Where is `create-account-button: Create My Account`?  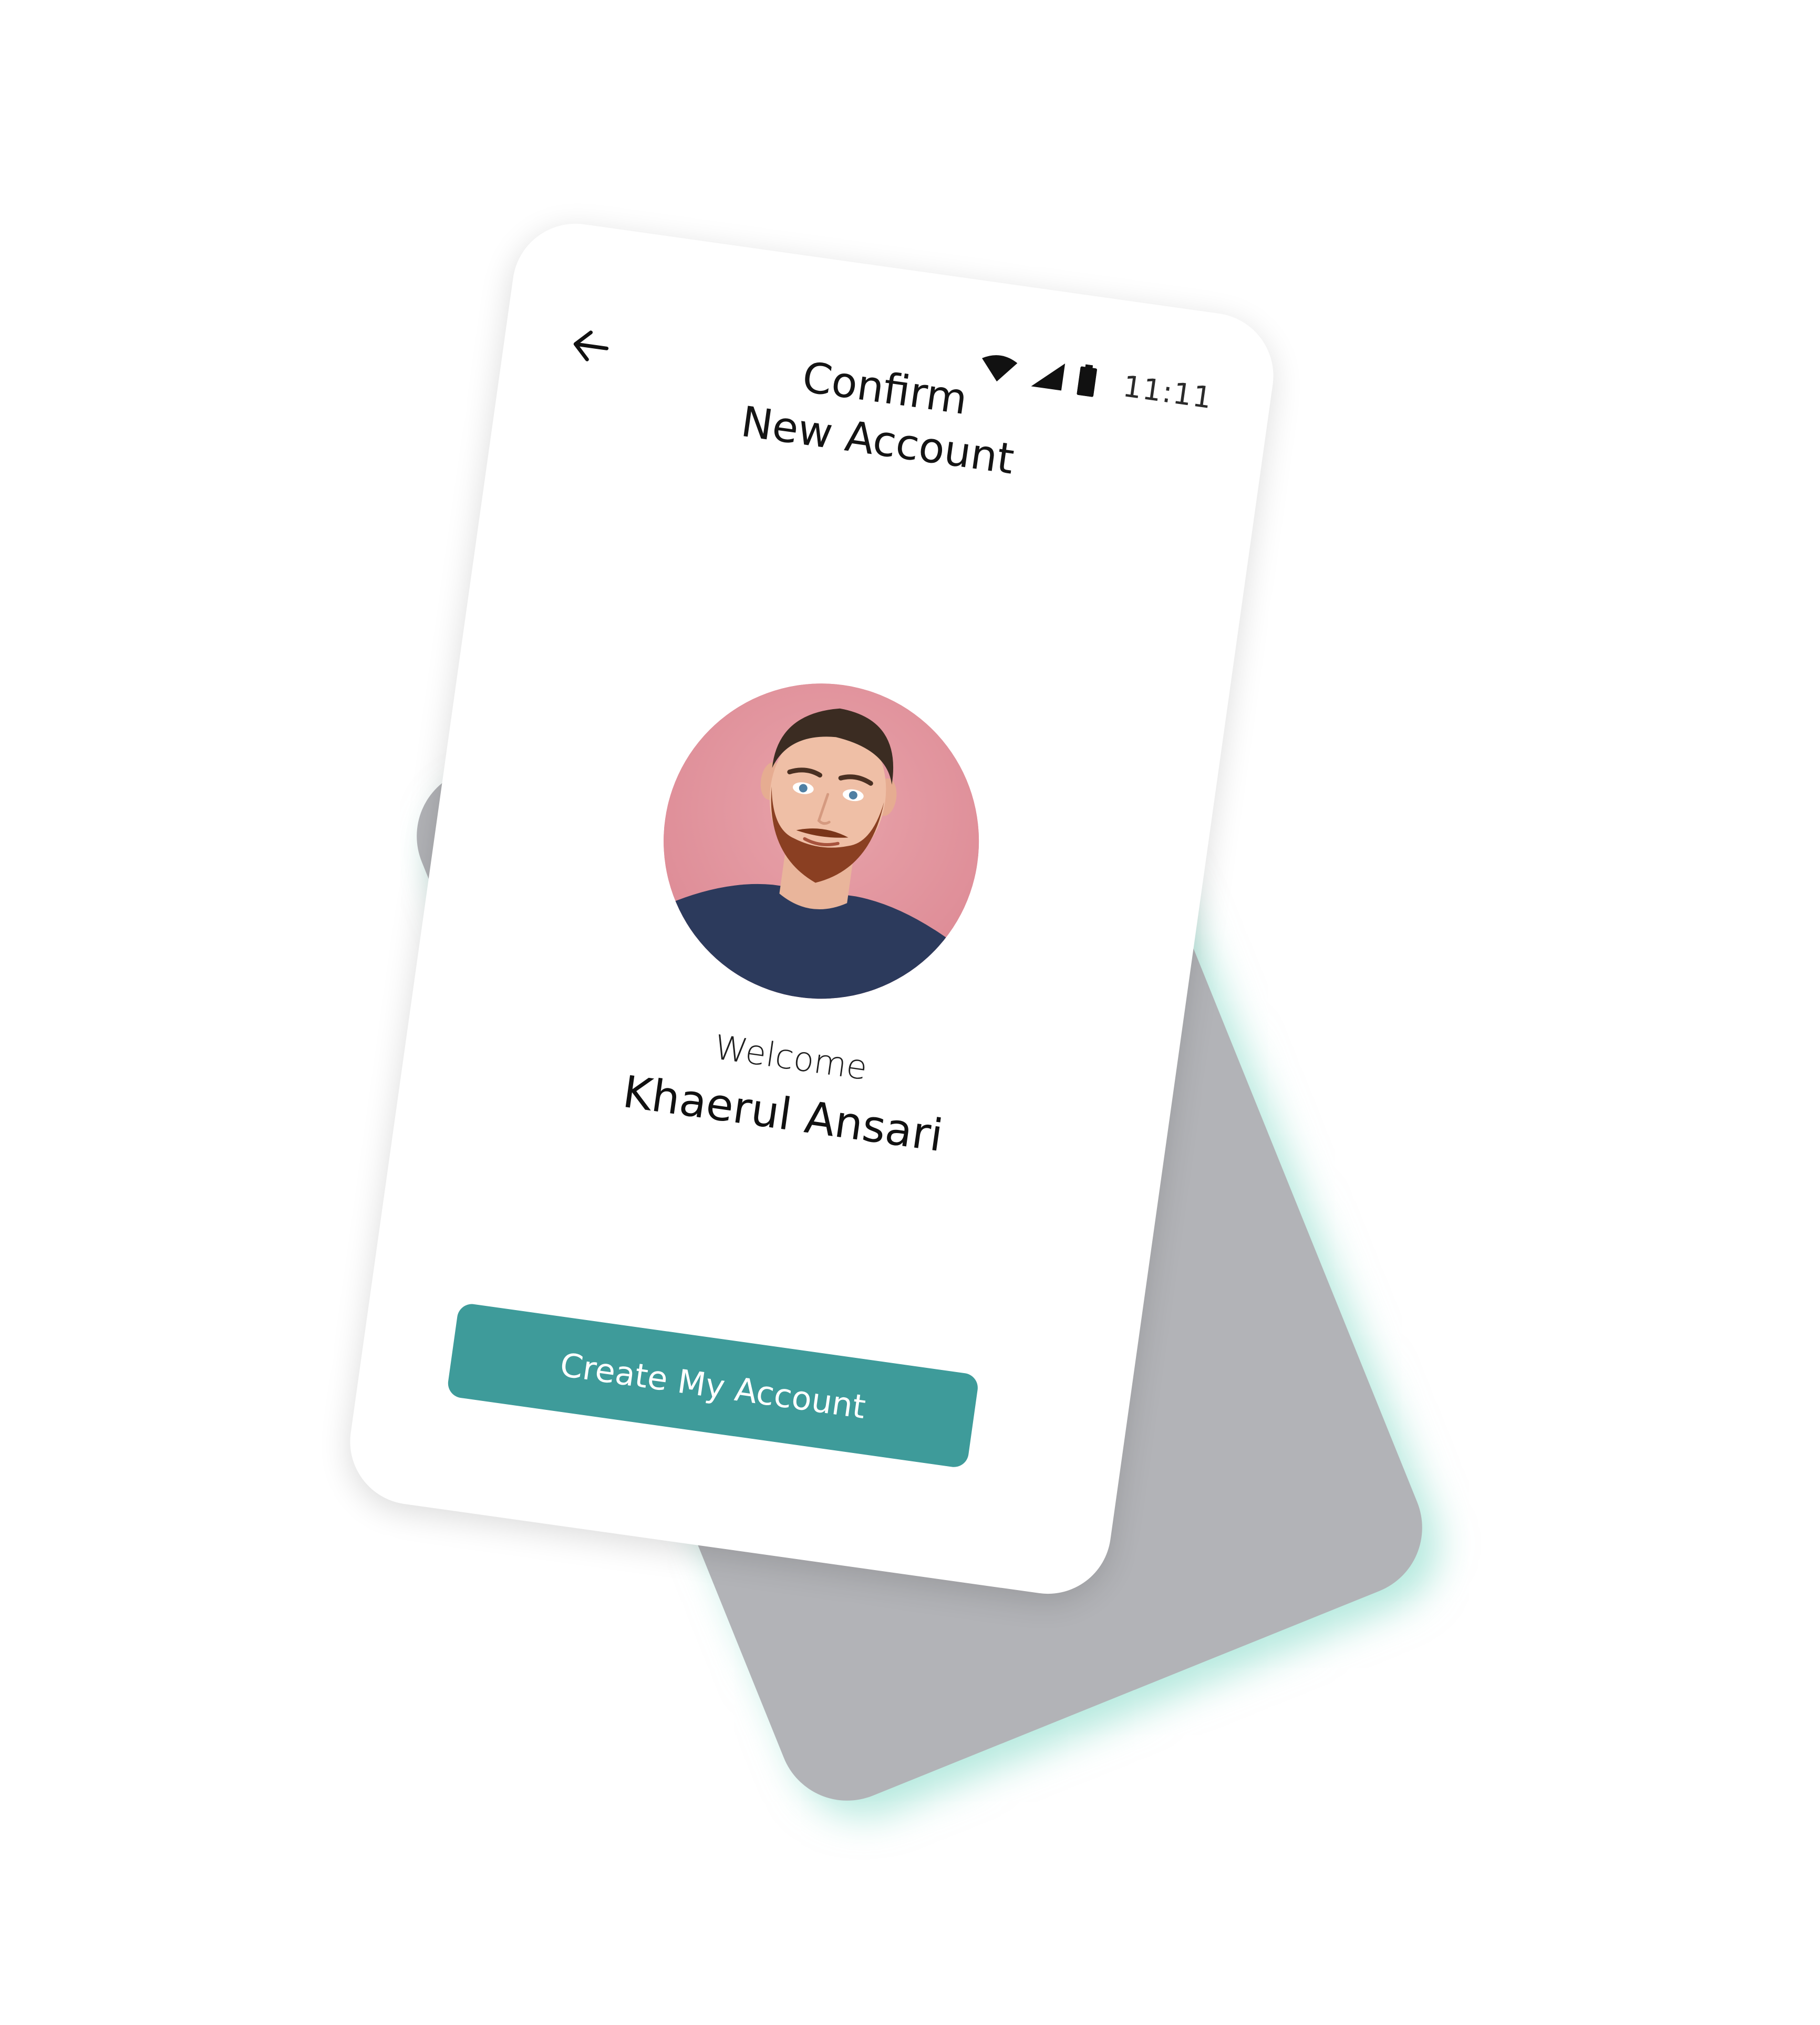 create-account-button: Create My Account is located at coordinates (713, 1386).